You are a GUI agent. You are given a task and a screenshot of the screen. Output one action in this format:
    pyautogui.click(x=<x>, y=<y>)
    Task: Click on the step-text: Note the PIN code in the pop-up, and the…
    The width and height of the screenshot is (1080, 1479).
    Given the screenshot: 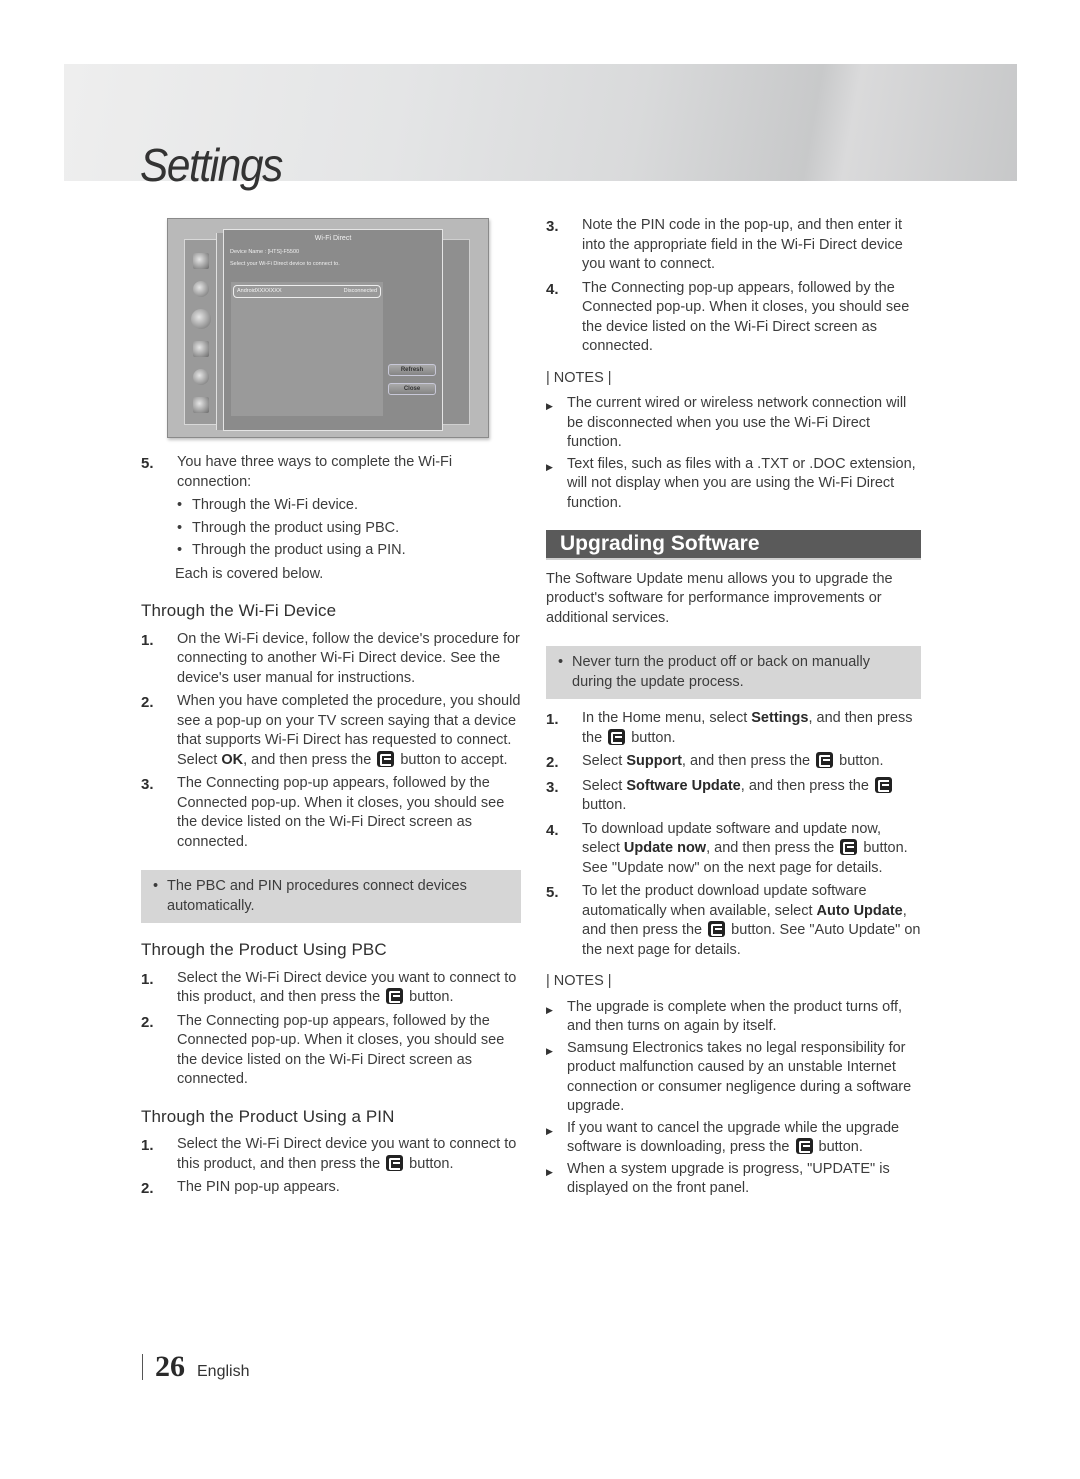 What is the action you would take?
    pyautogui.click(x=742, y=244)
    